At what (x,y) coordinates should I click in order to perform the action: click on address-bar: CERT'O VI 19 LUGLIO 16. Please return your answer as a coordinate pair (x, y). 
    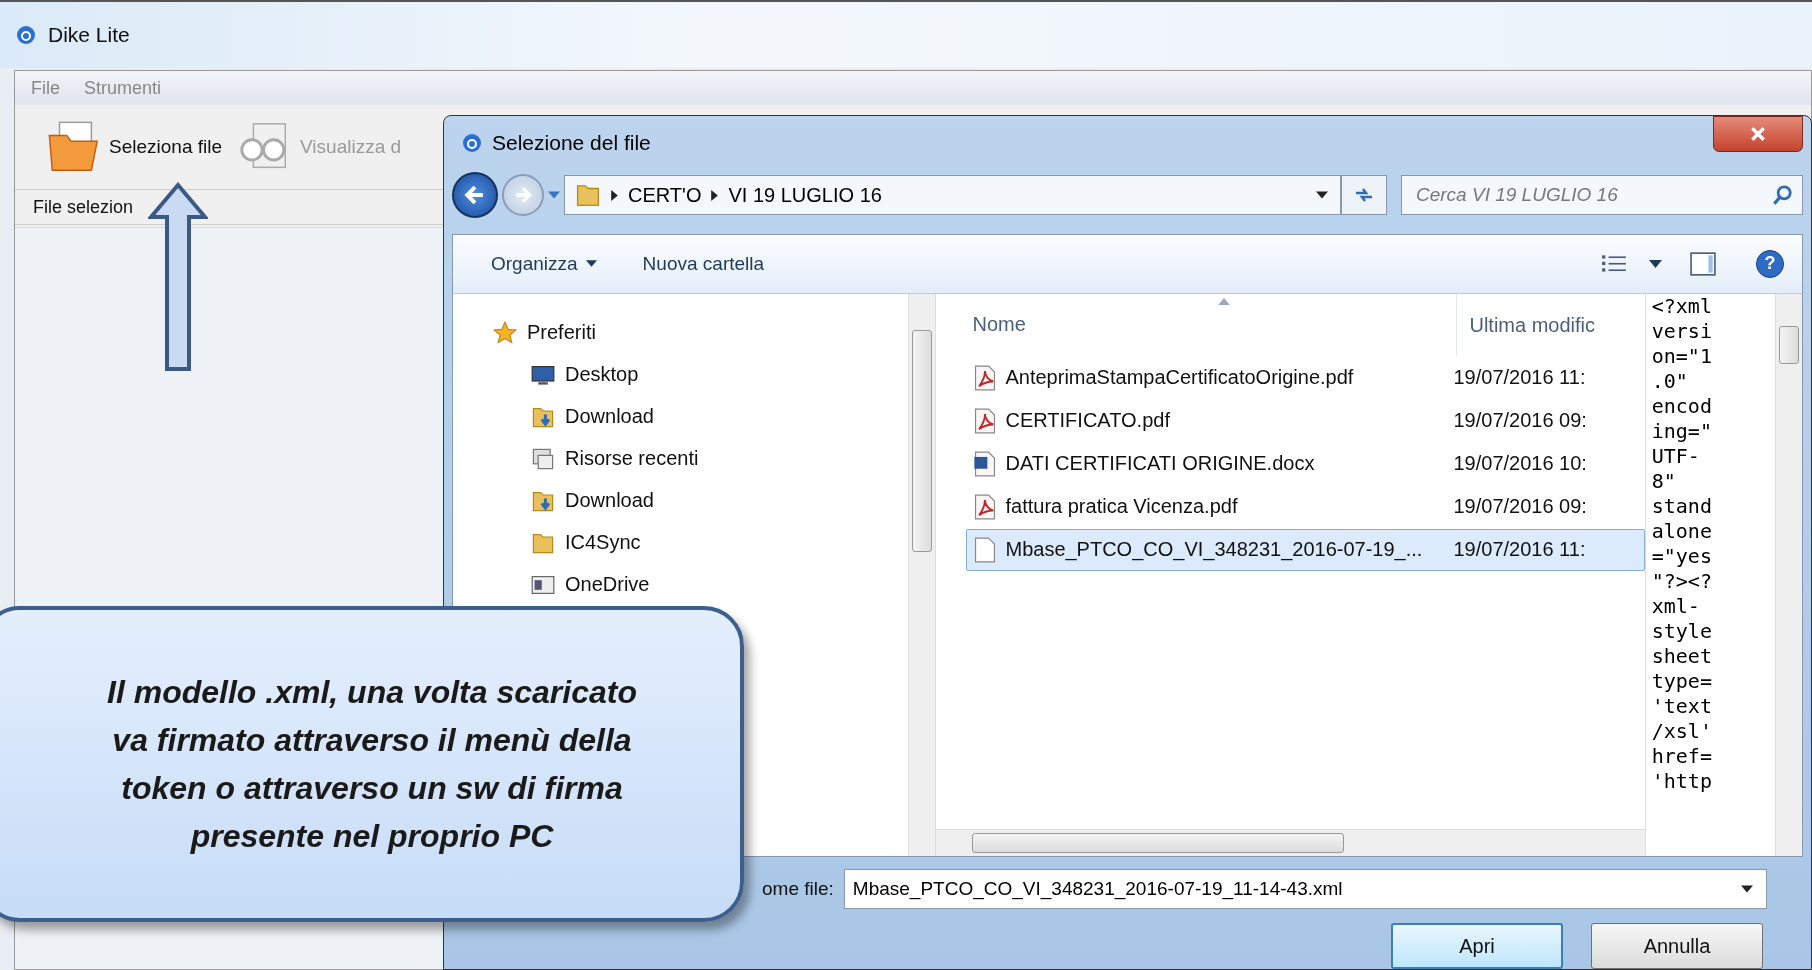
    Looking at the image, I should click on (952, 195).